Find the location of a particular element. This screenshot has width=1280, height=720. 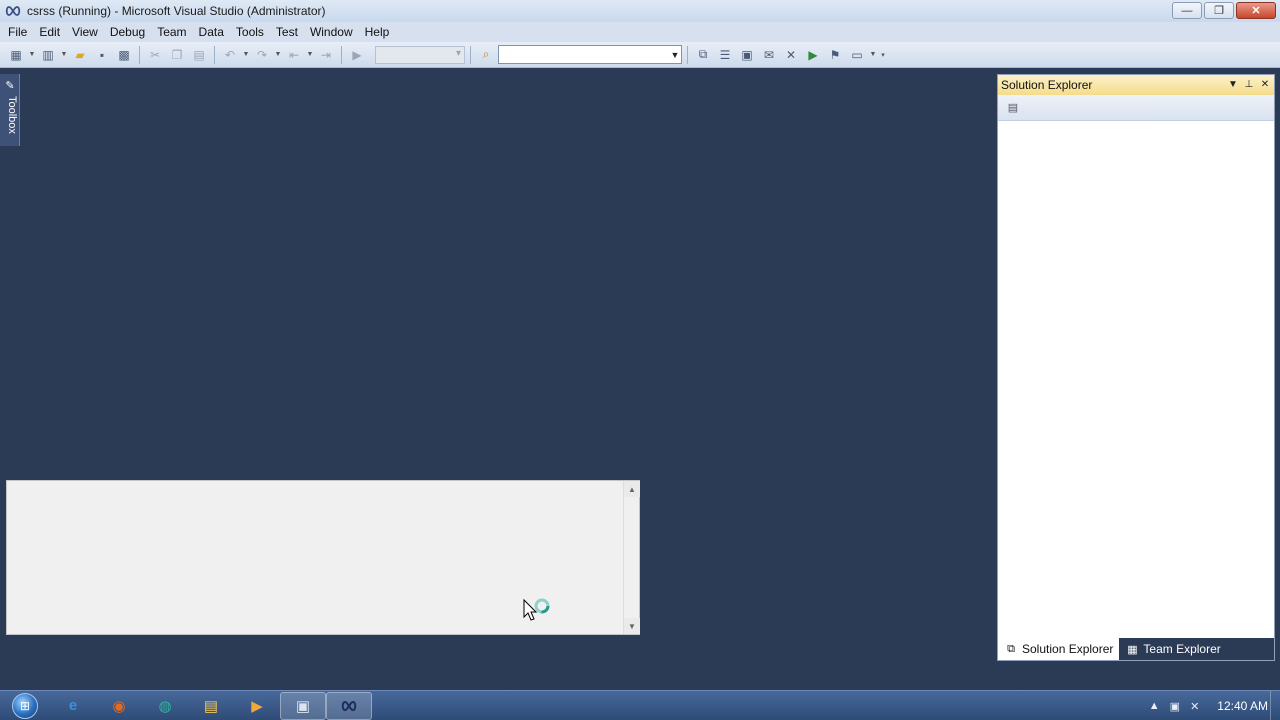

tab-team-explorer: ▦ Team Explorer is located at coordinates (1172, 649).